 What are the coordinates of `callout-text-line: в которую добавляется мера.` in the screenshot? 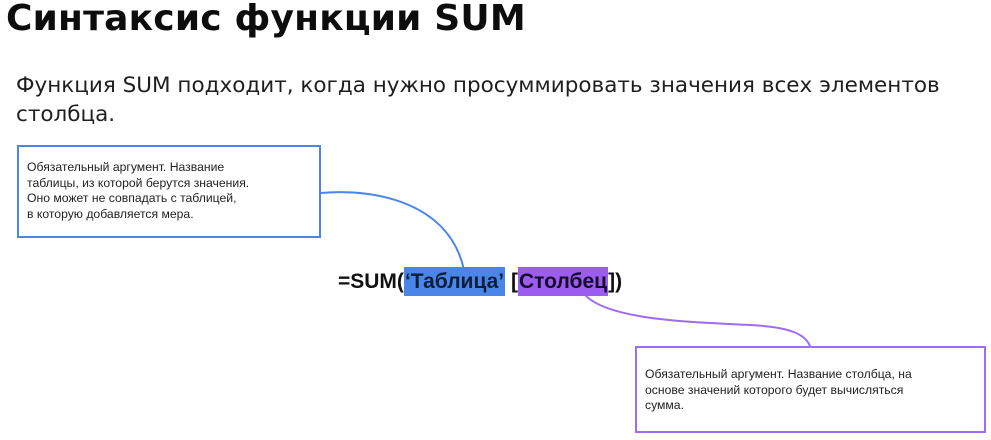 It's located at (110, 213).